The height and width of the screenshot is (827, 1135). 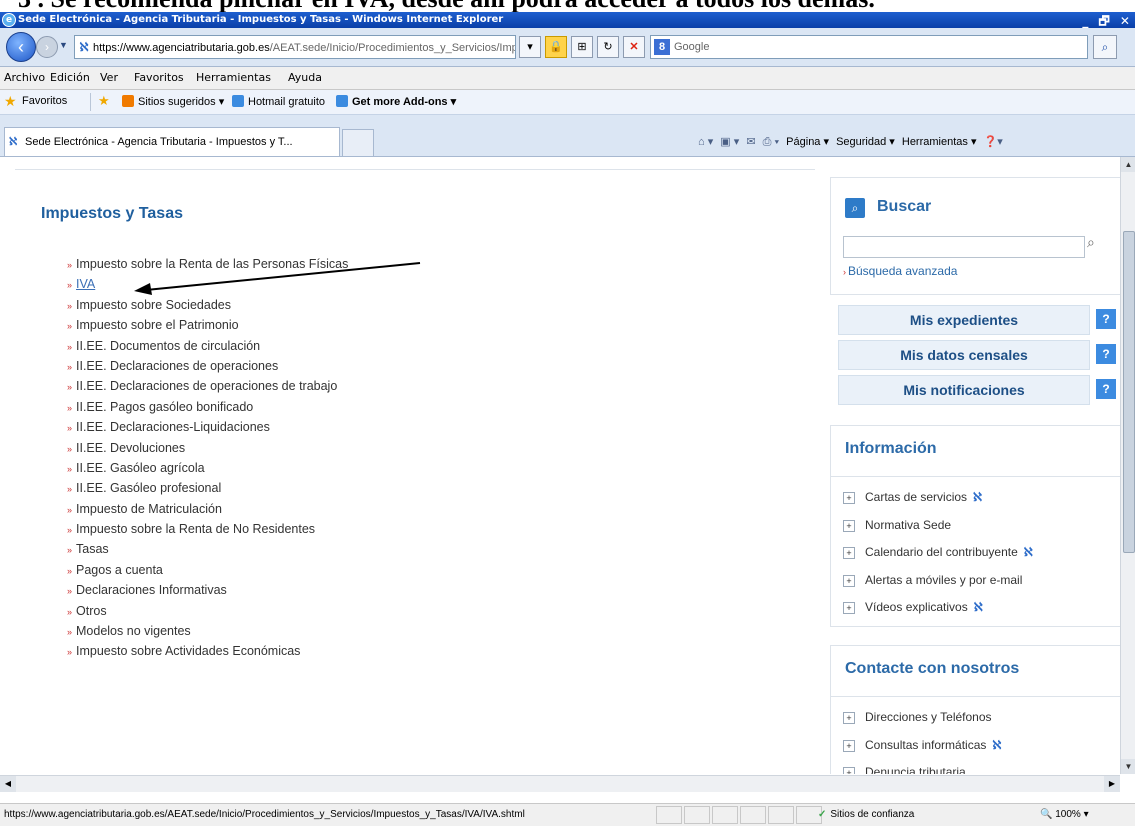 What do you see at coordinates (936, 752) in the screenshot?
I see `list-item: + Consultas informáticas ℵ` at bounding box center [936, 752].